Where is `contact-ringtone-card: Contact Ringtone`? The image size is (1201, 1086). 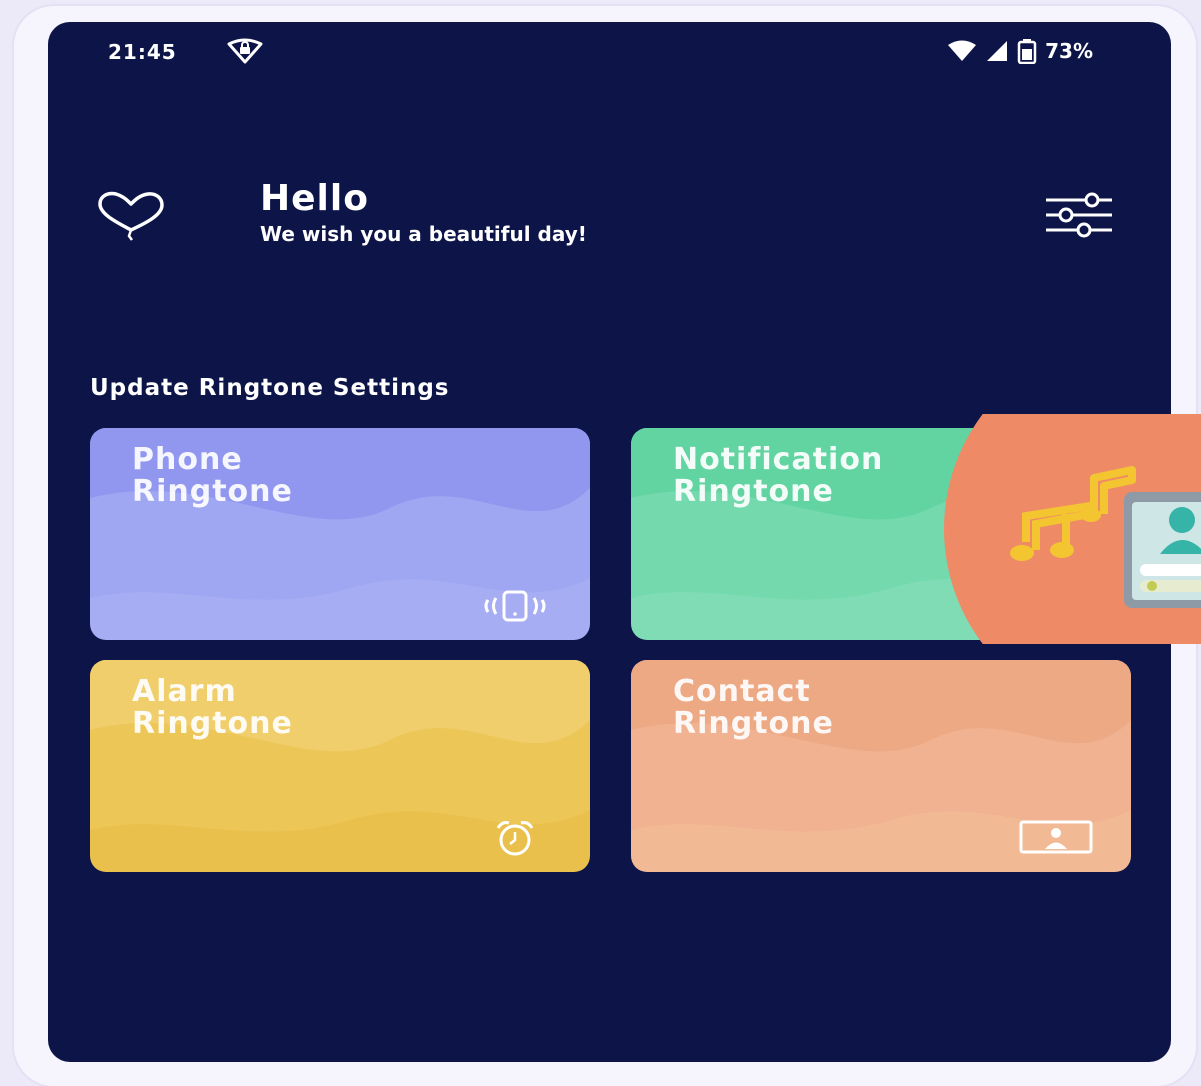
contact-ringtone-card: Contact Ringtone is located at coordinates (881, 766).